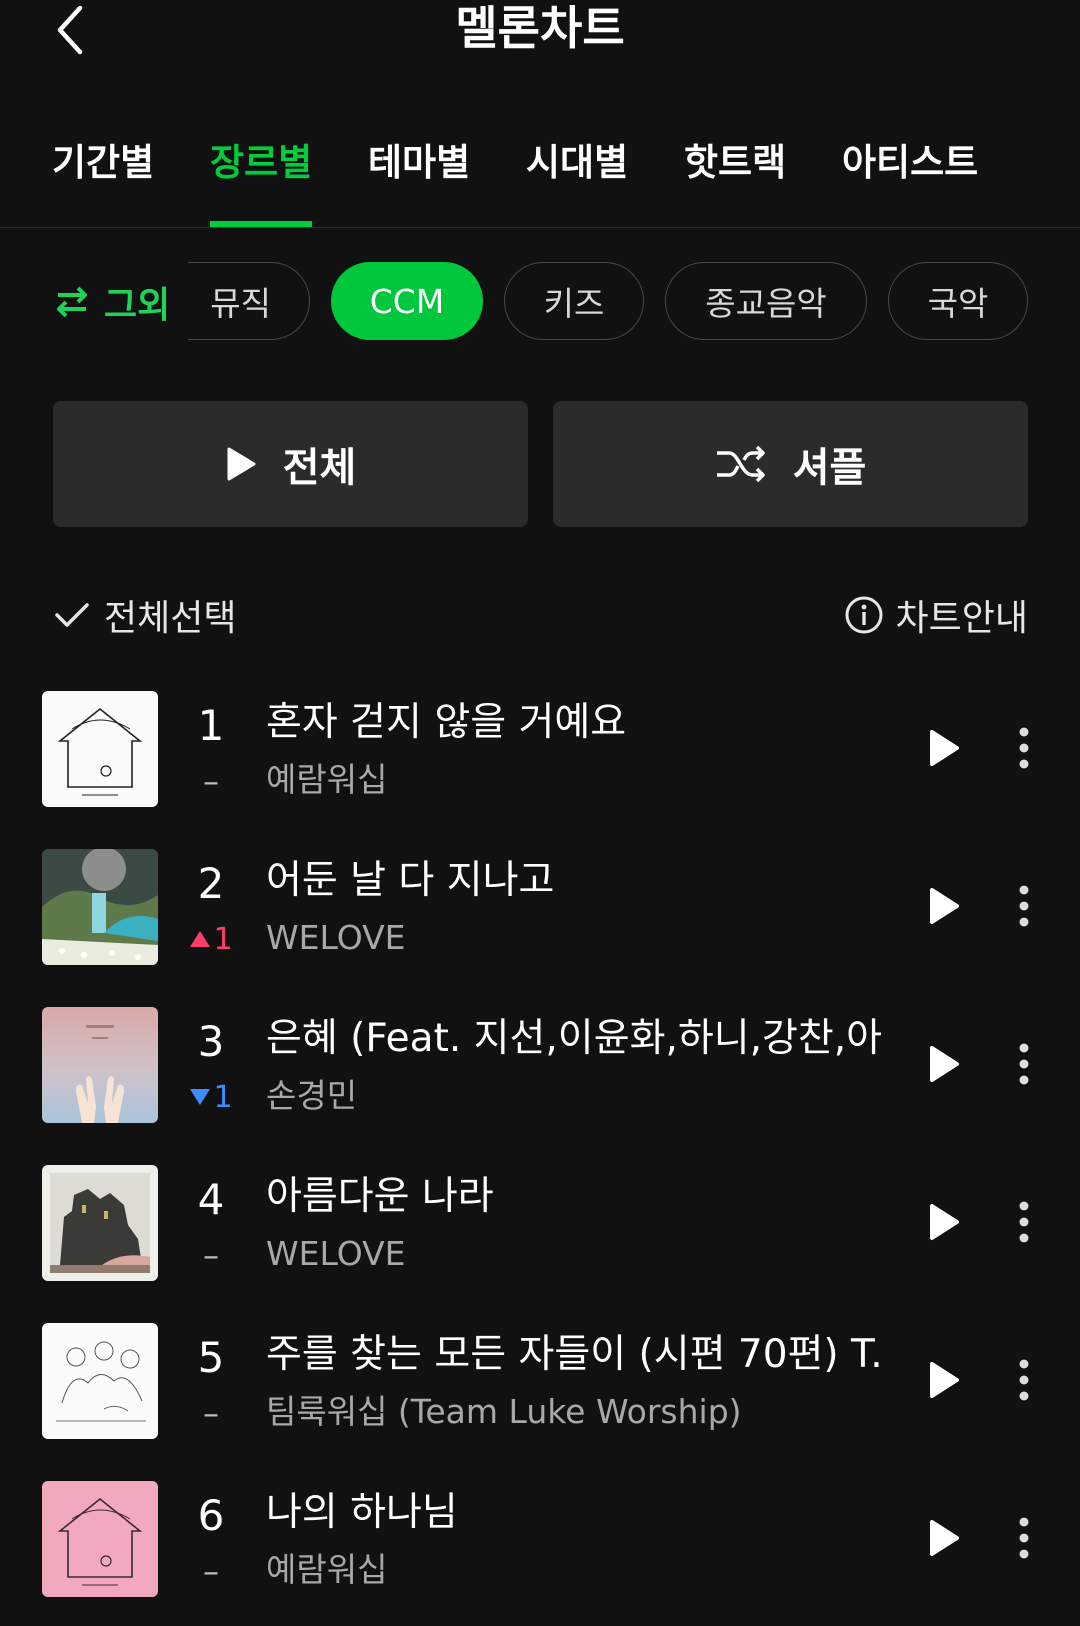  I want to click on rank-up-icon, so click(200, 939).